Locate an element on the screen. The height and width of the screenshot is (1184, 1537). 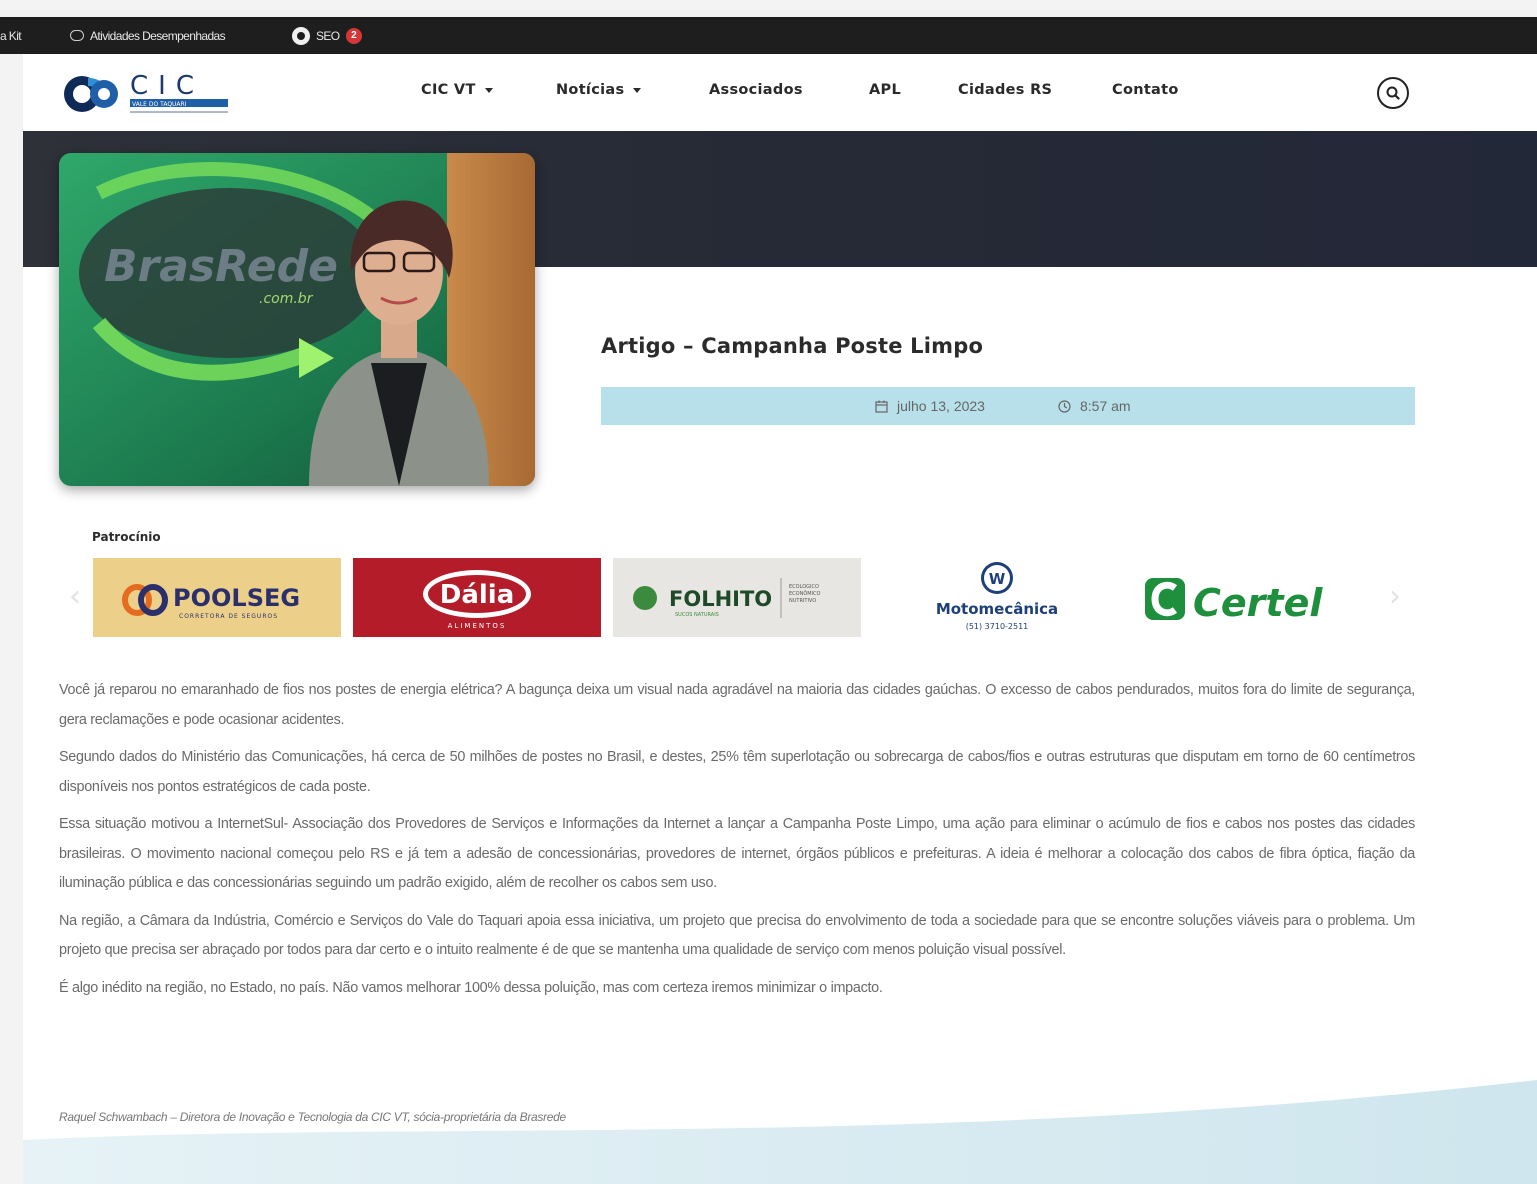
time-text: 8:57 am is located at coordinates (1105, 406).